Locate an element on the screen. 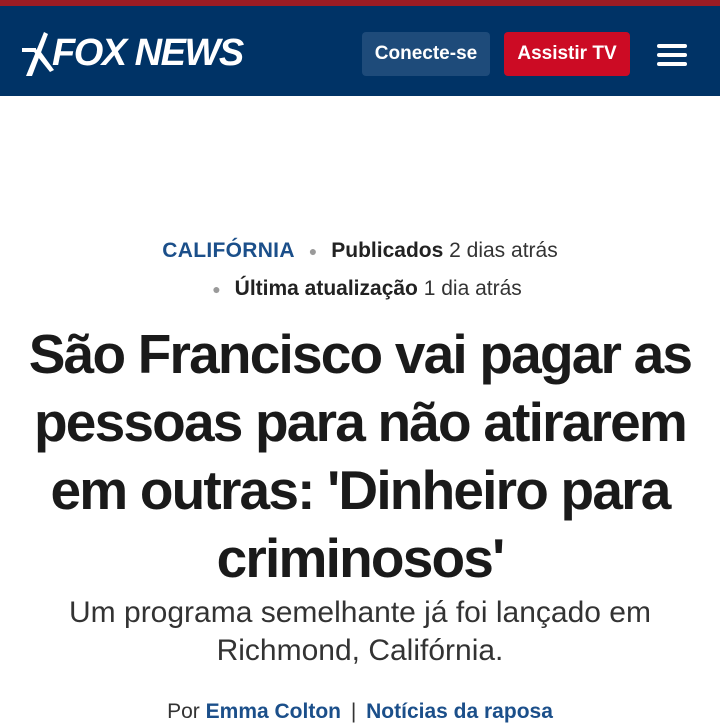 Image resolution: width=720 pixels, height=725 pixels. article-byline: Por Emma Colton | Notícias da raposa is located at coordinates (360, 712).